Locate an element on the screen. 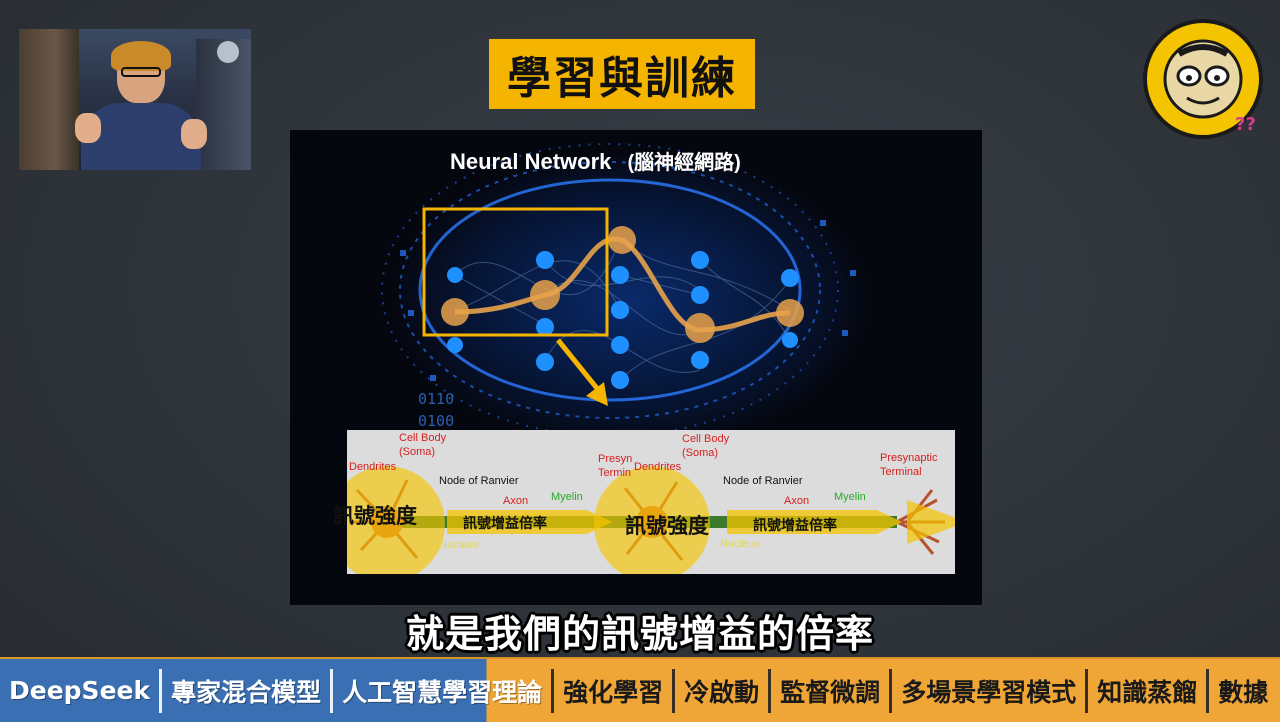  label-axon-1: Axon is located at coordinates (516, 501).